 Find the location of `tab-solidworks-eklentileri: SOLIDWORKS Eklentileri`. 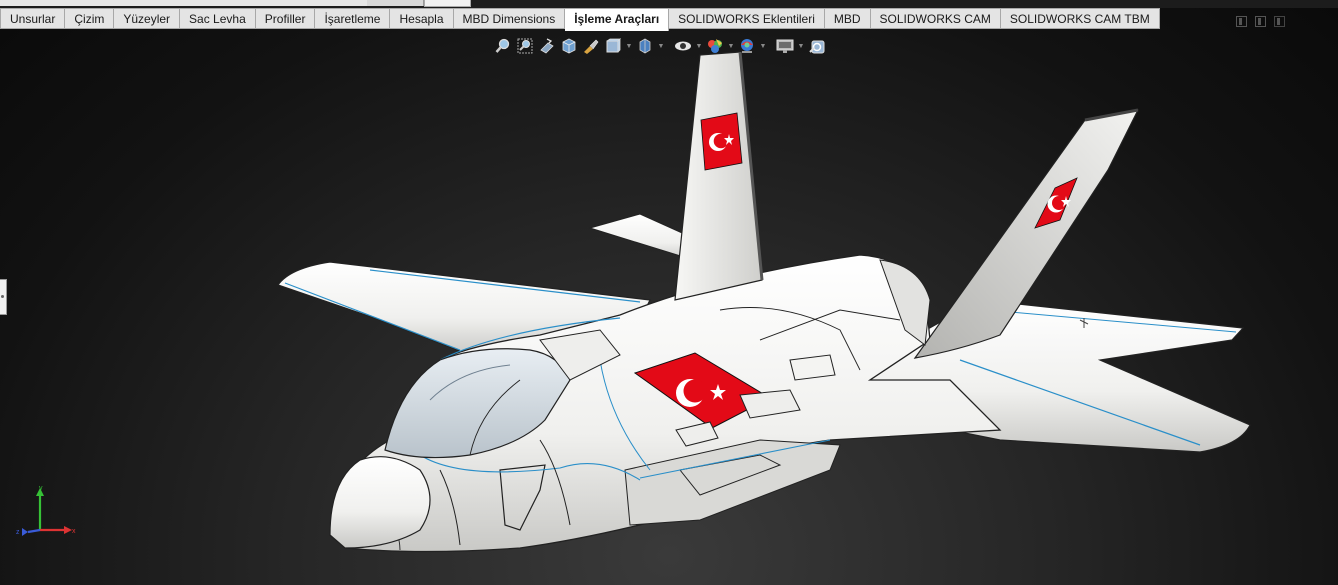

tab-solidworks-eklentileri: SOLIDWORKS Eklentileri is located at coordinates (747, 18).